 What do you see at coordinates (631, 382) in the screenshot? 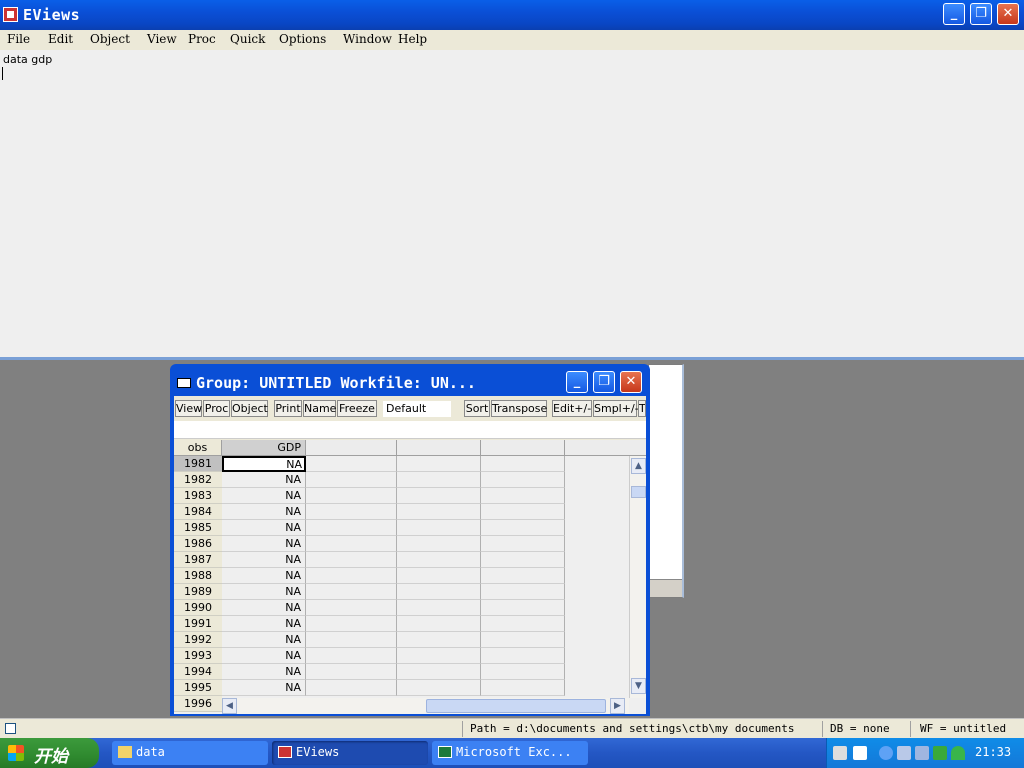
I see `group-close-button: ✕` at bounding box center [631, 382].